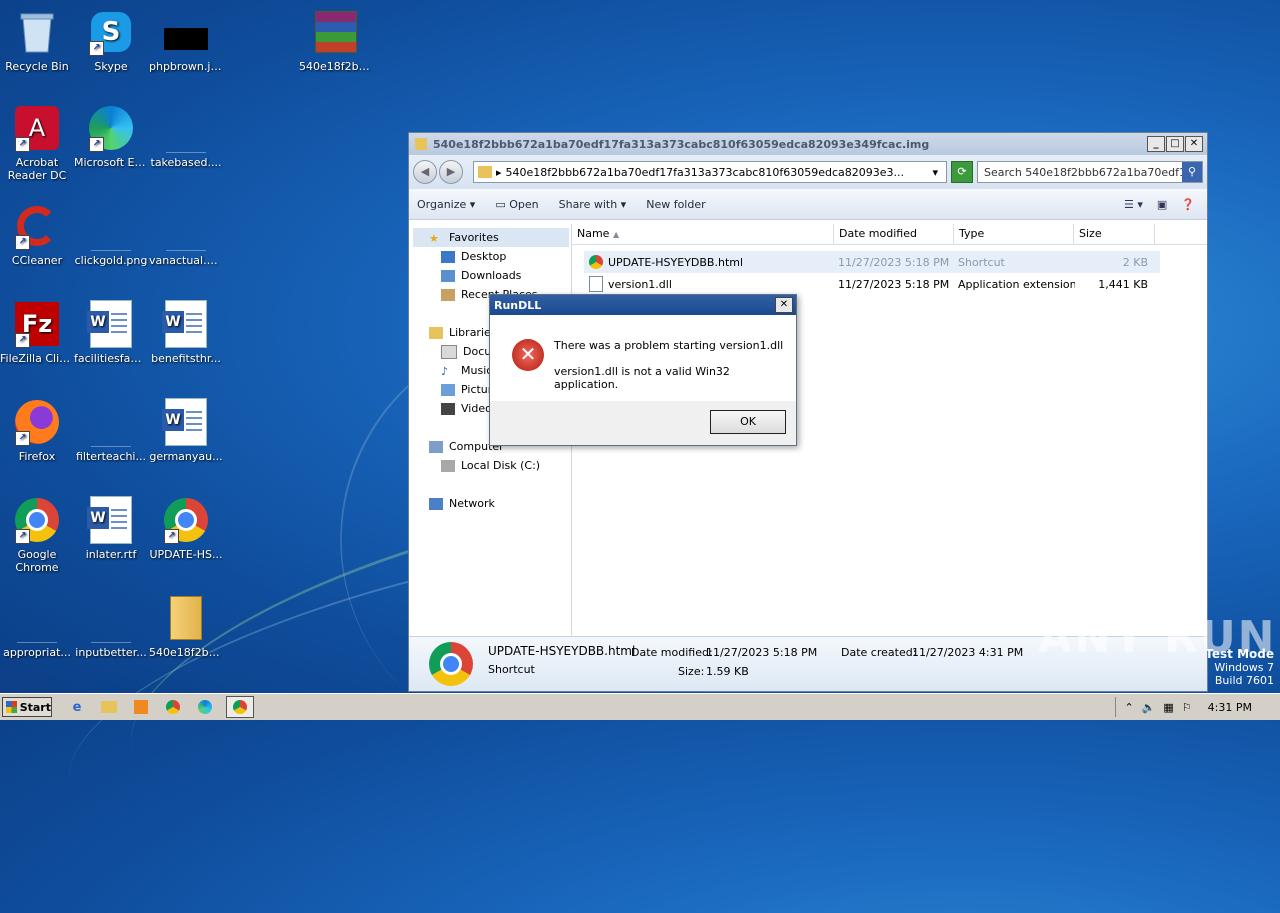 This screenshot has height=913, width=1280. What do you see at coordinates (37, 430) in the screenshot?
I see `desktop-icon-firefox: ↗ Firefox` at bounding box center [37, 430].